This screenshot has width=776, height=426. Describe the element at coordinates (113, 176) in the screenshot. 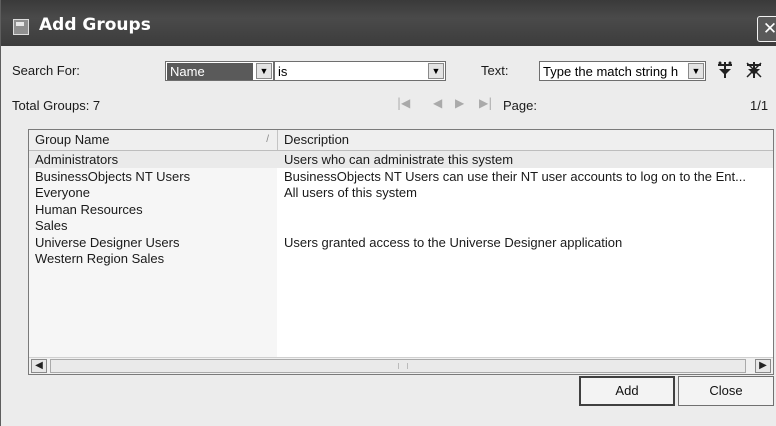

I see `group-name: BusinessObjects NT Users` at that location.